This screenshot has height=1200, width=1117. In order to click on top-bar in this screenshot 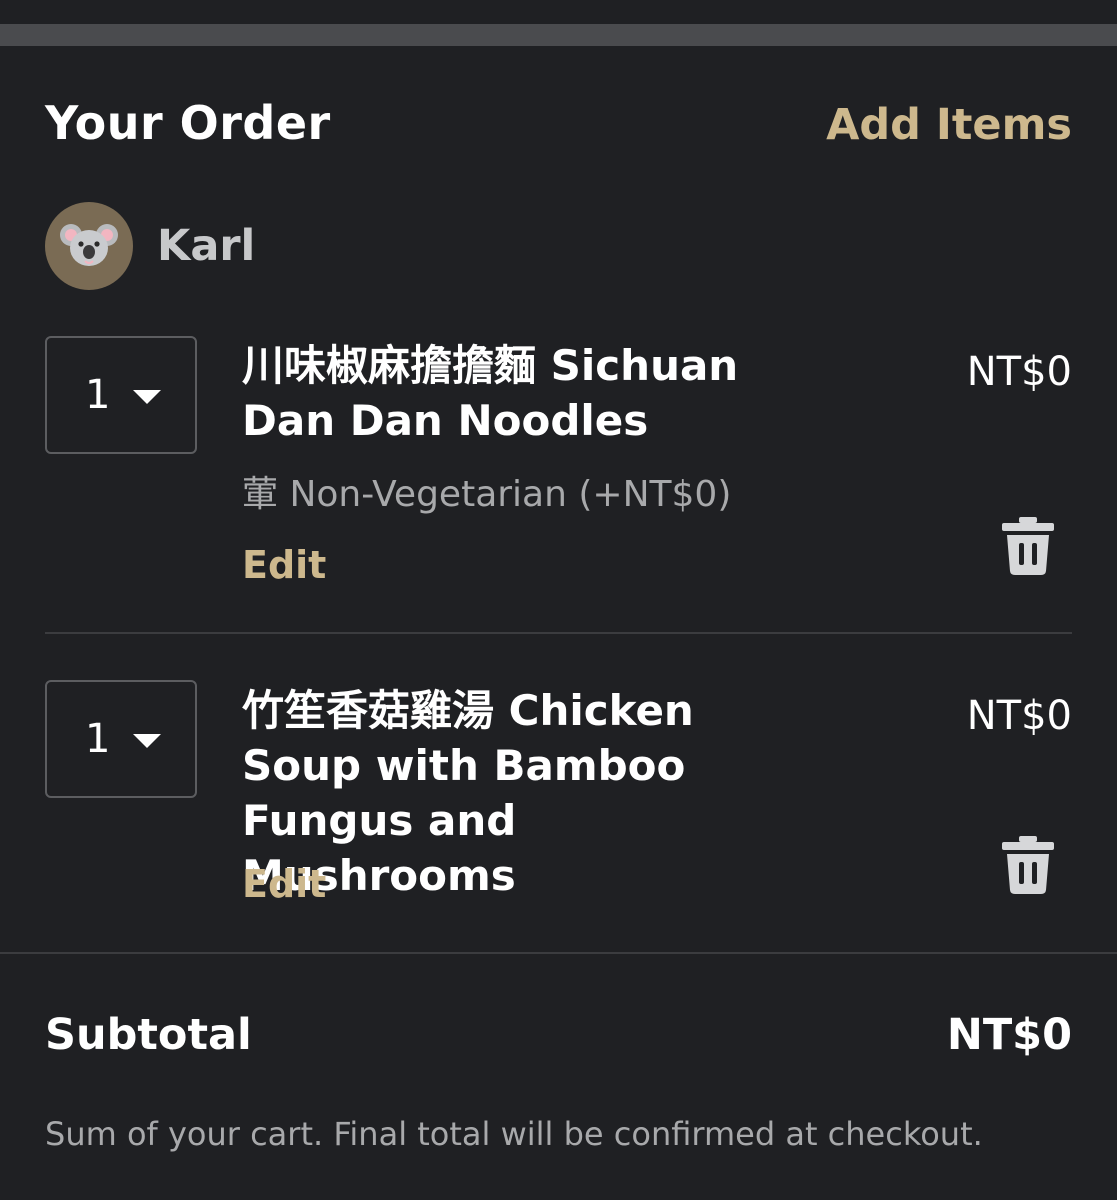, I will do `click(558, 35)`.